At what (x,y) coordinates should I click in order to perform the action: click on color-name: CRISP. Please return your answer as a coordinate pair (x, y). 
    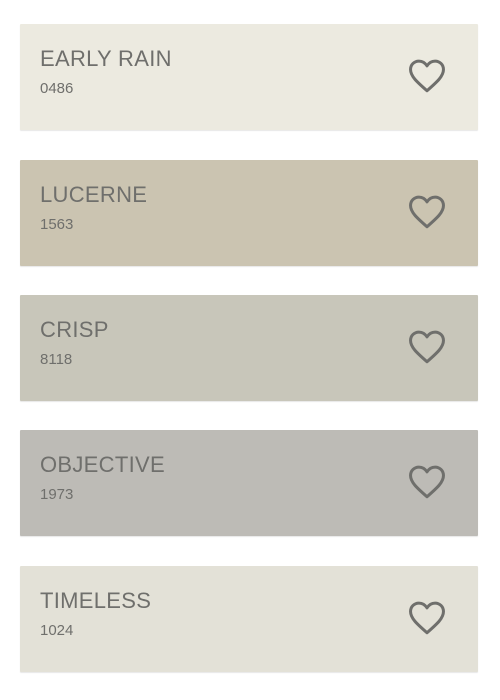
    Looking at the image, I should click on (74, 329).